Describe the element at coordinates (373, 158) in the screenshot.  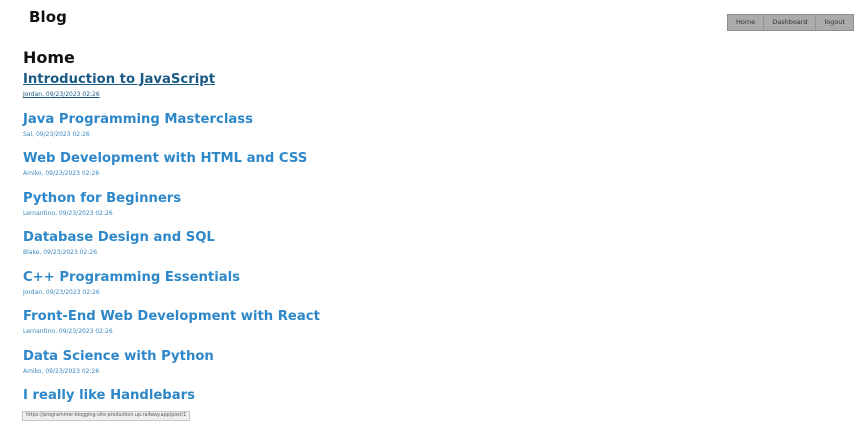
I see `post-title-link: Web Development with HTML and CSS` at that location.